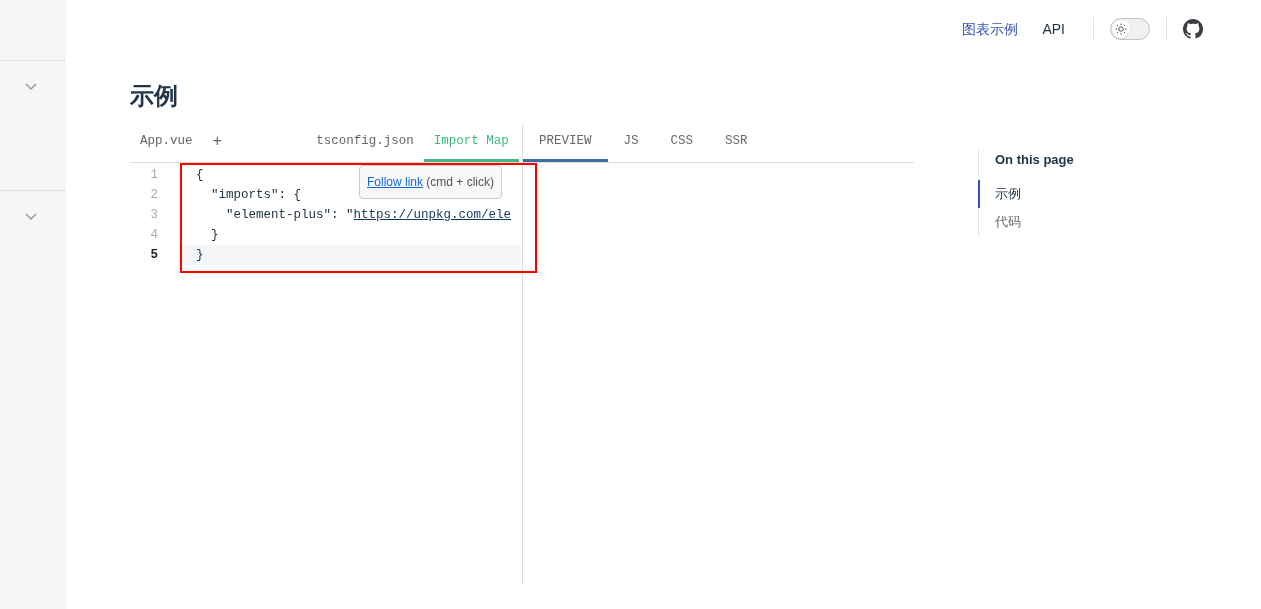 The width and height of the screenshot is (1261, 609). What do you see at coordinates (154, 255) in the screenshot?
I see `line-number: 5` at bounding box center [154, 255].